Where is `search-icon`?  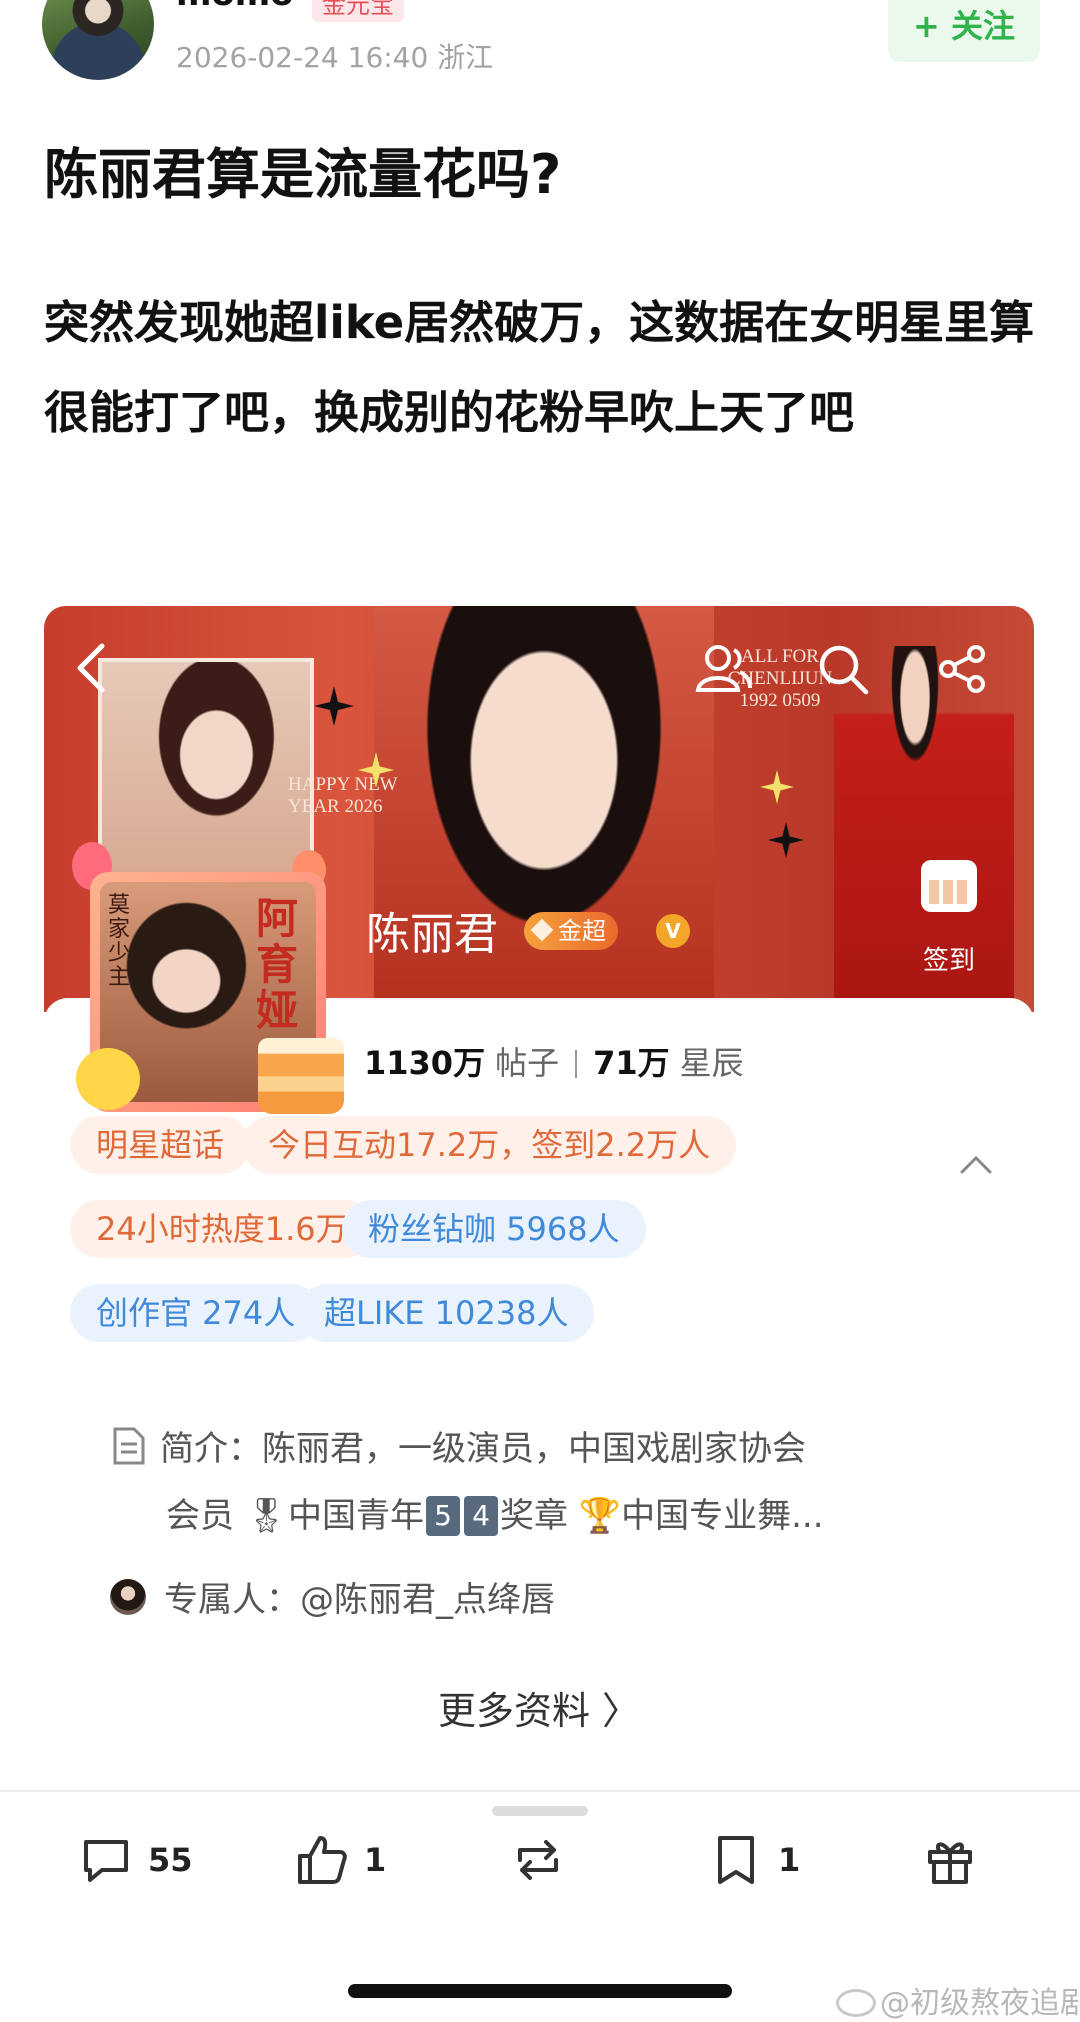 search-icon is located at coordinates (843, 669).